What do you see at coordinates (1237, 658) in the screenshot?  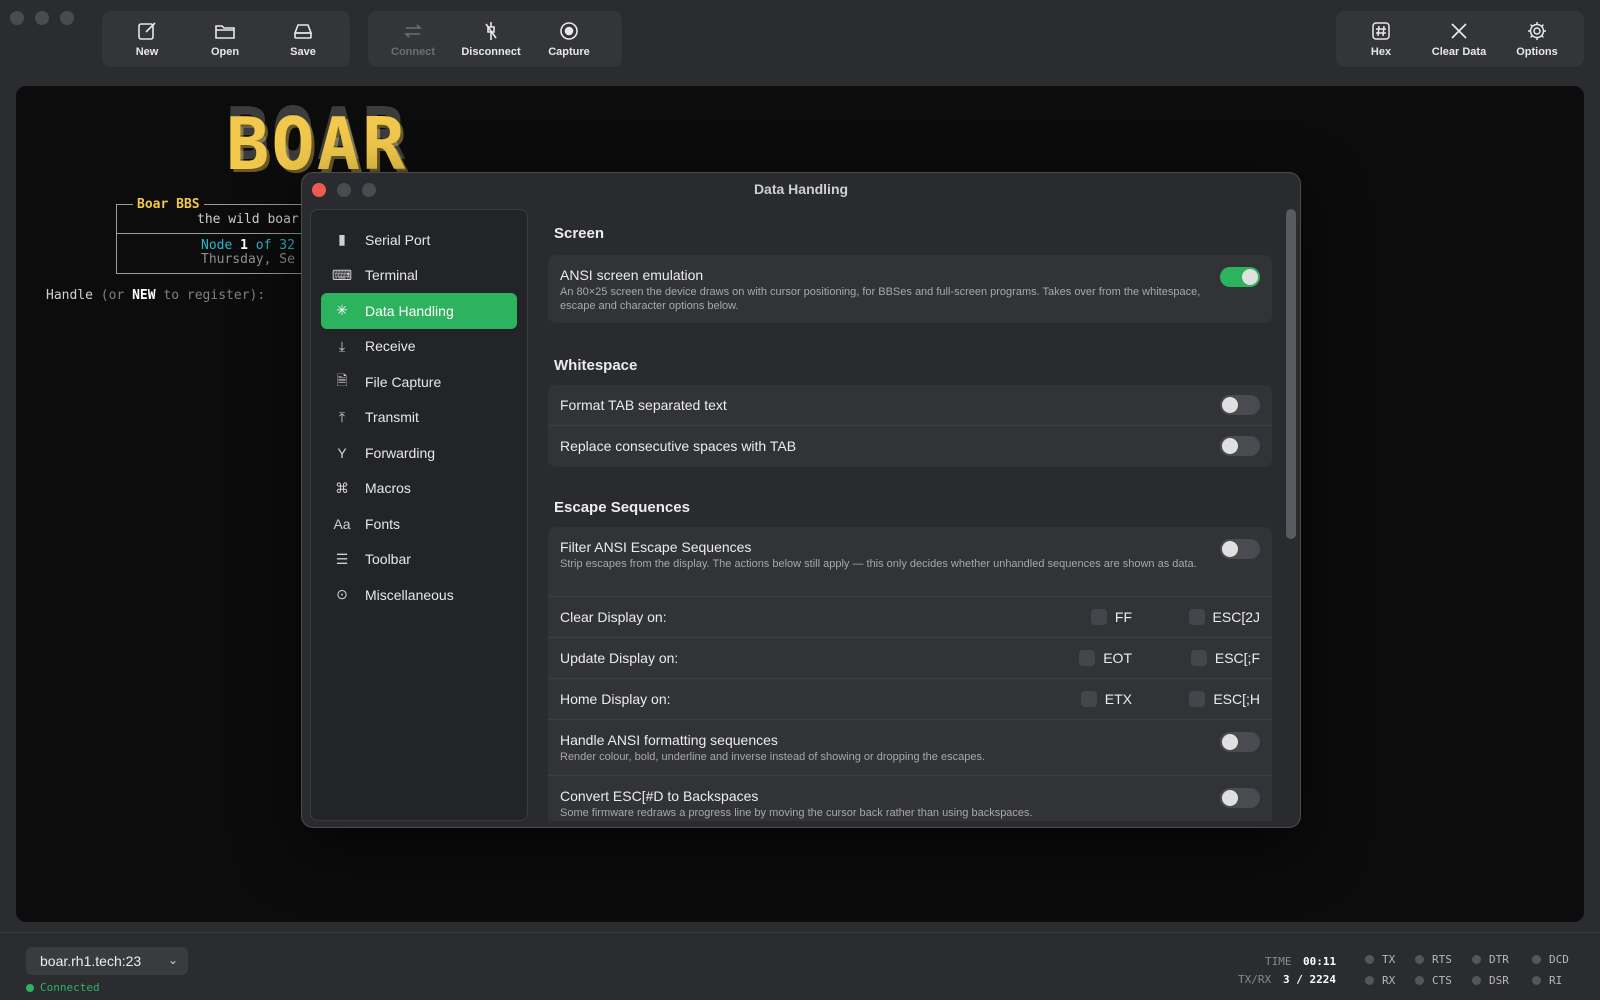 I see `checkbox-label: ESC[;F` at bounding box center [1237, 658].